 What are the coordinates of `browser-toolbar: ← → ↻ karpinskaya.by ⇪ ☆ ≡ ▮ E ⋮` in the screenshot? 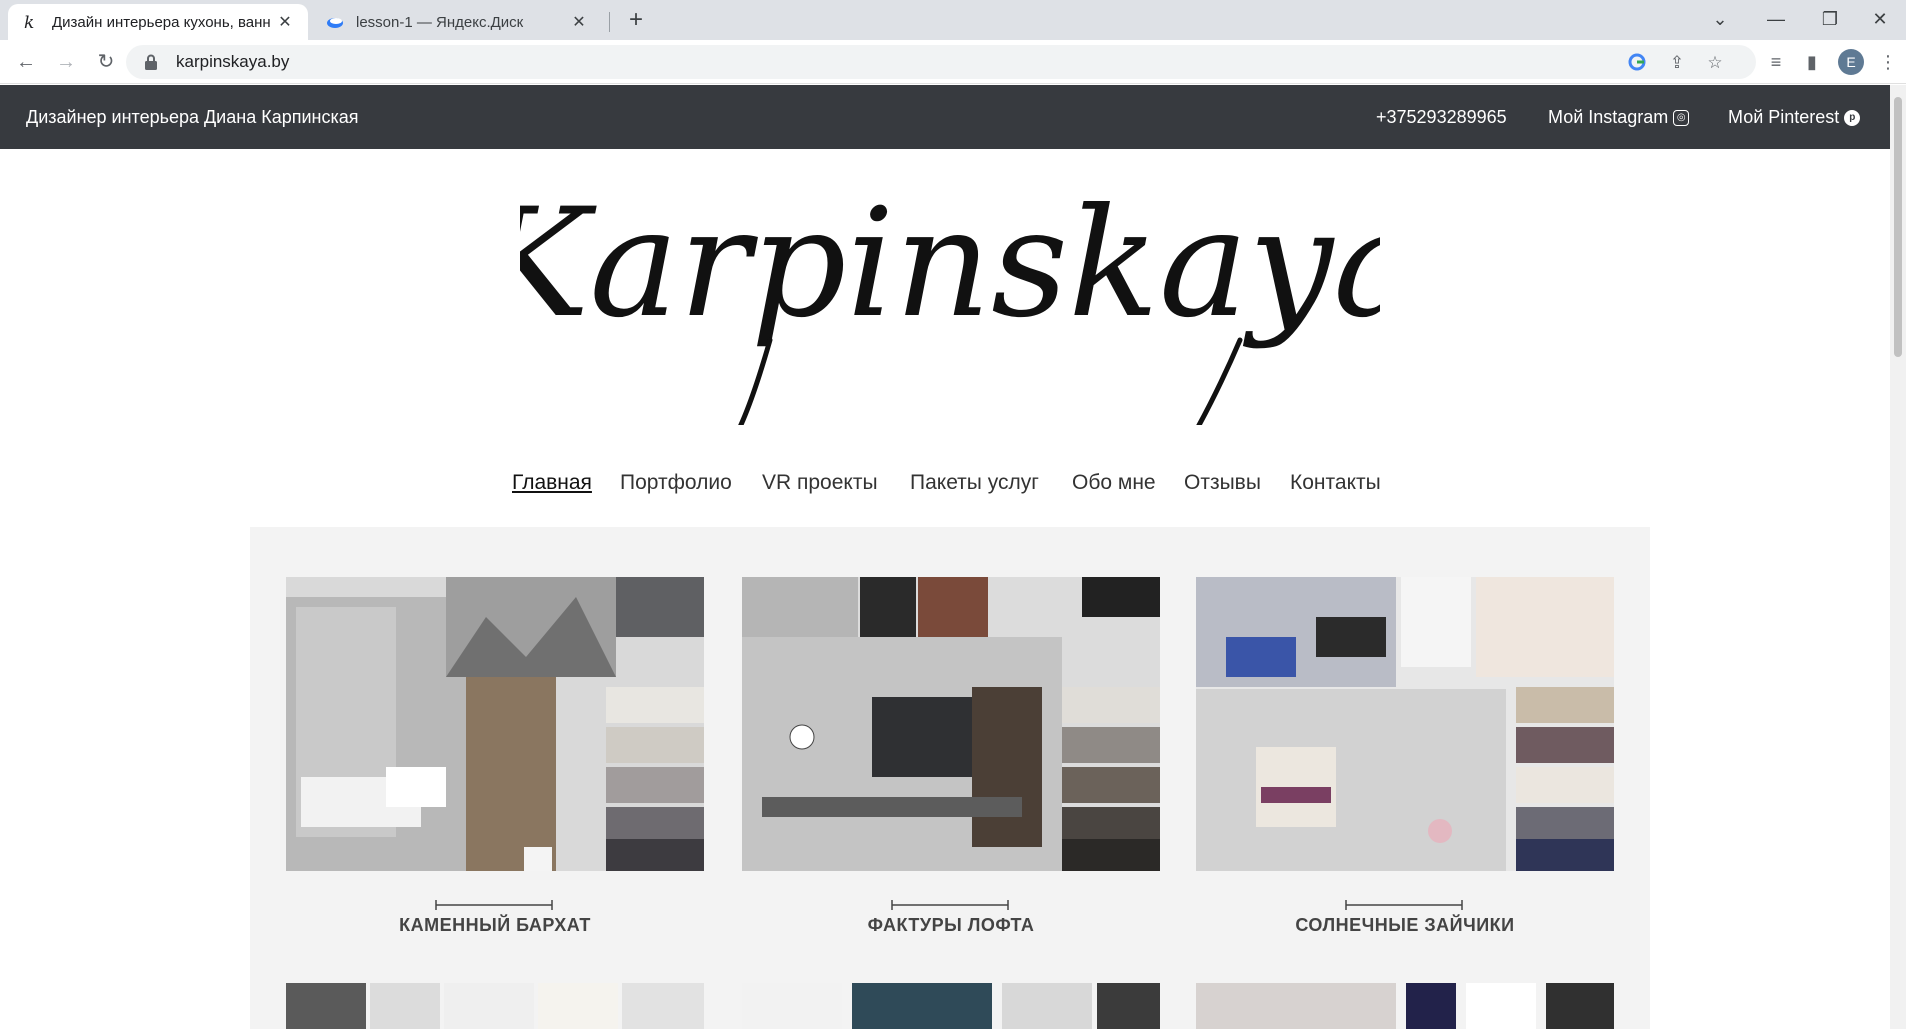 It's located at (953, 62).